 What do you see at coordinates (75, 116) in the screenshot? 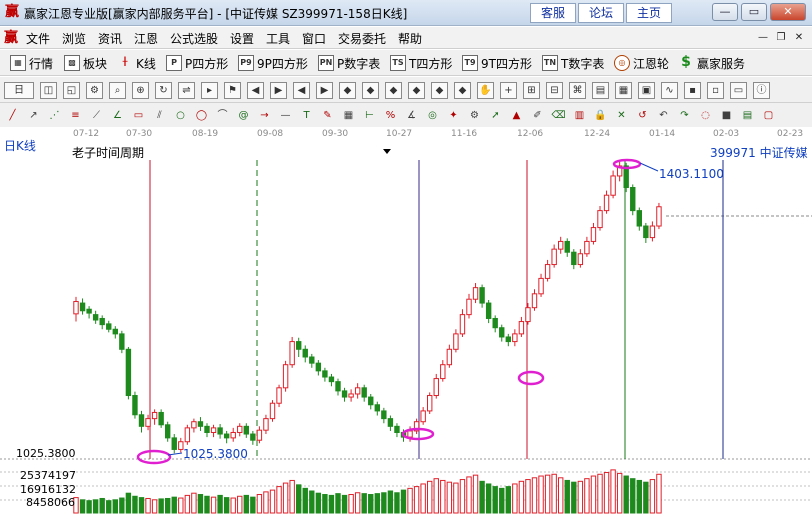
I see `fib-tool-icon: ≡` at bounding box center [75, 116].